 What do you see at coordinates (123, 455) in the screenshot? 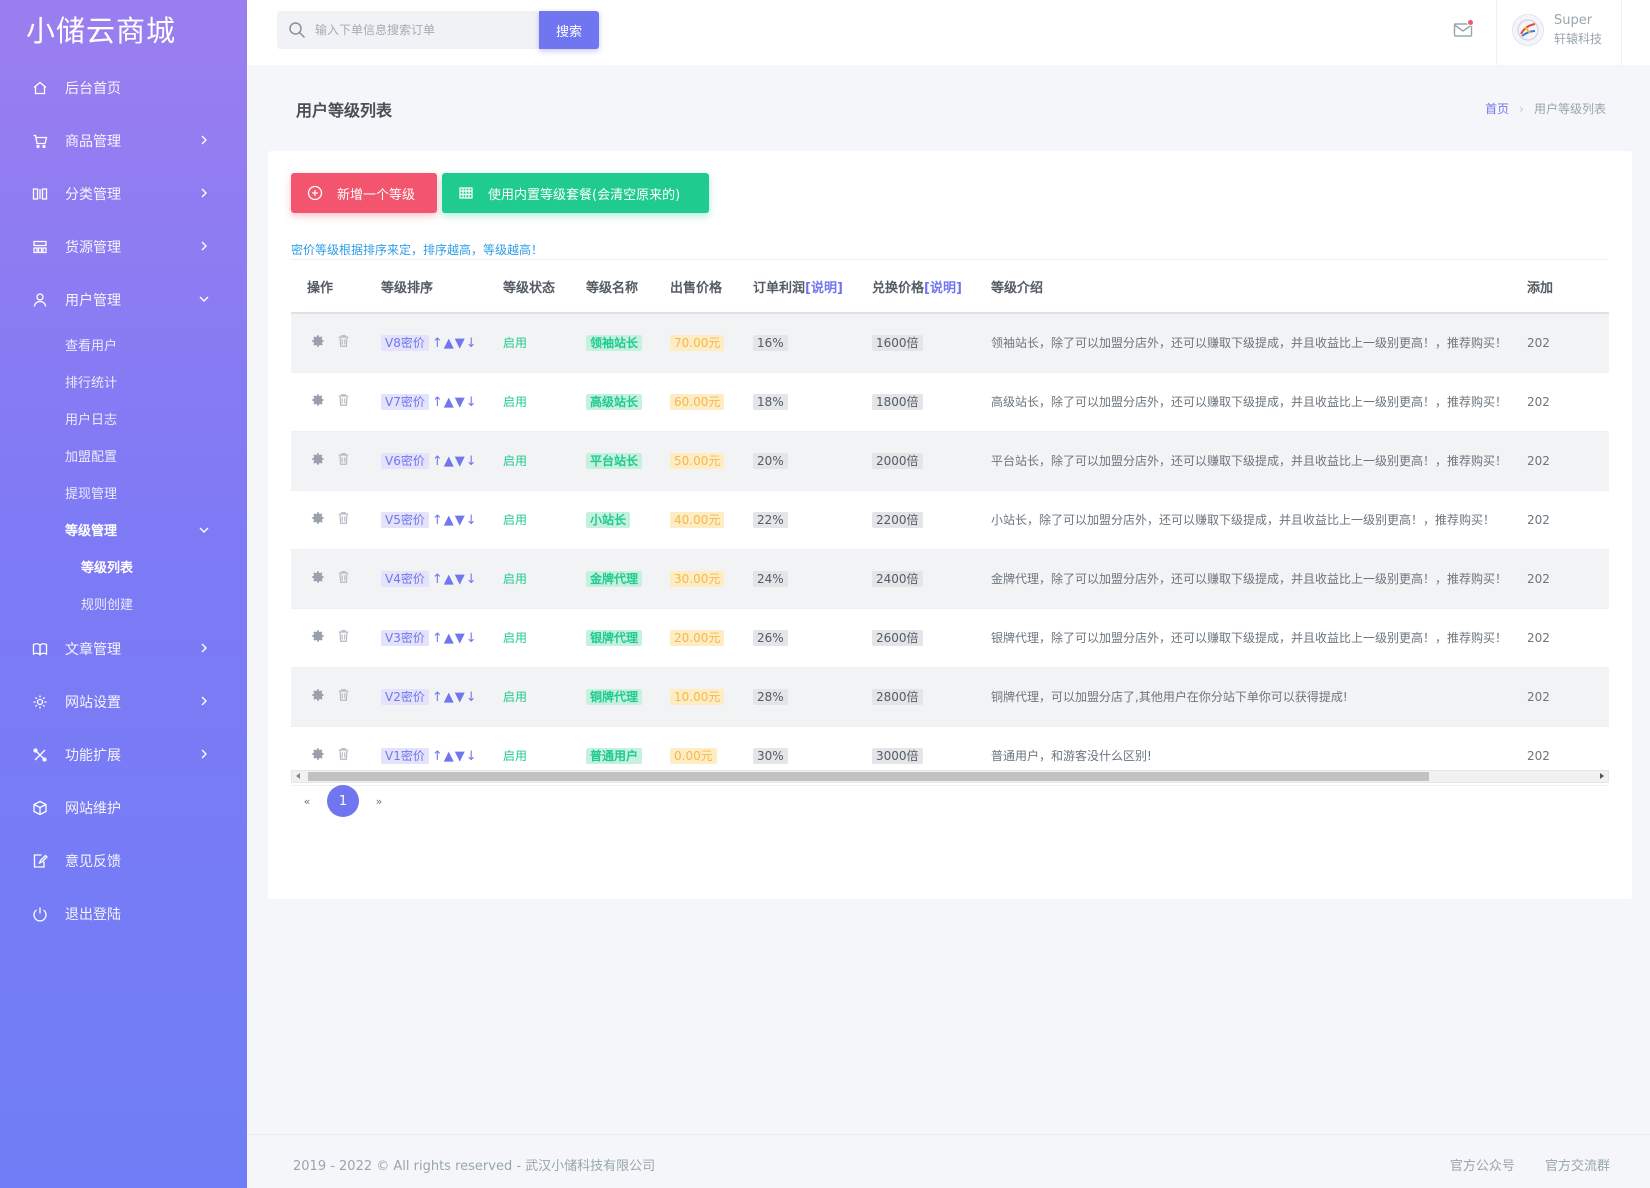
I see `sidebar-subitem-franchise: 加盟配置` at bounding box center [123, 455].